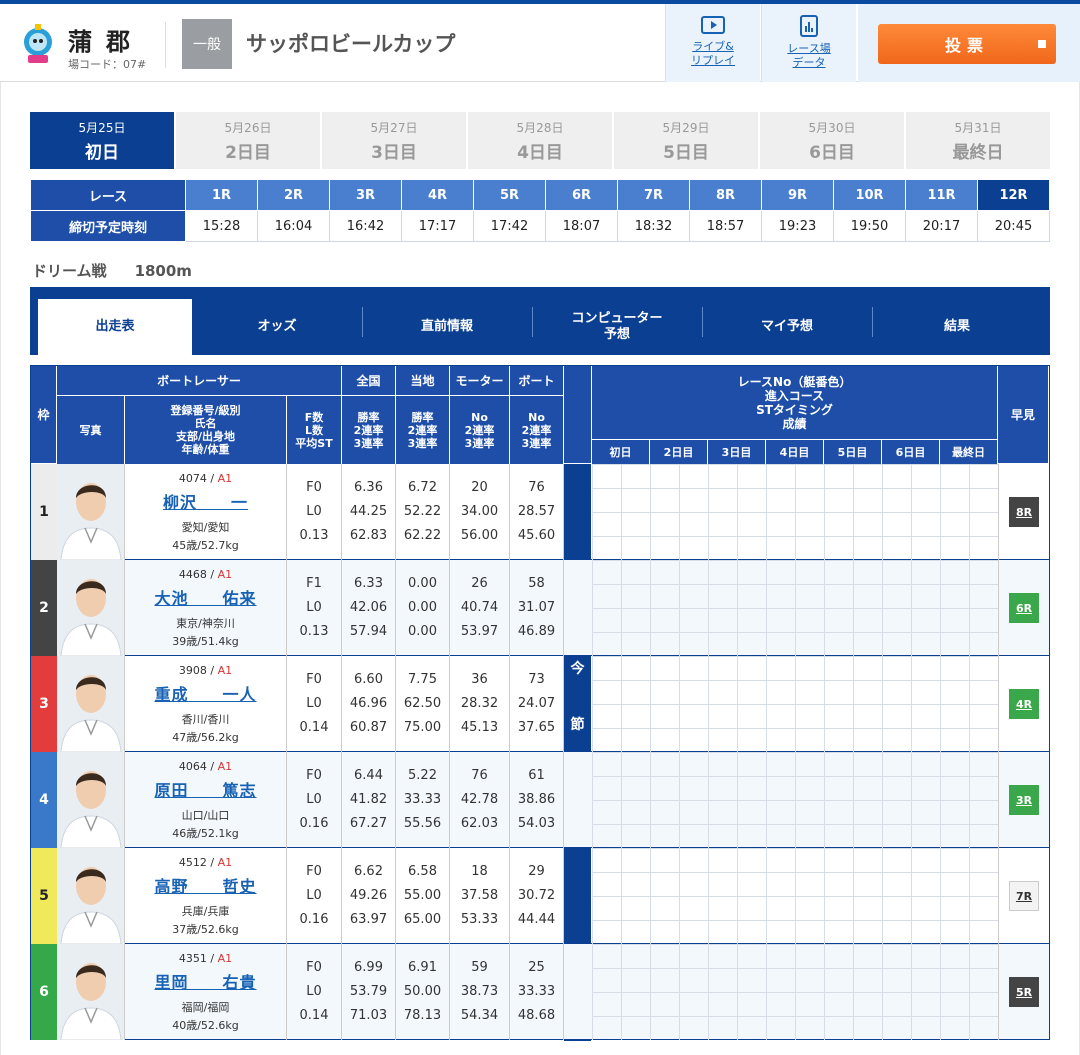  I want to click on racer-name-link: 里岡 右貴, so click(205, 981).